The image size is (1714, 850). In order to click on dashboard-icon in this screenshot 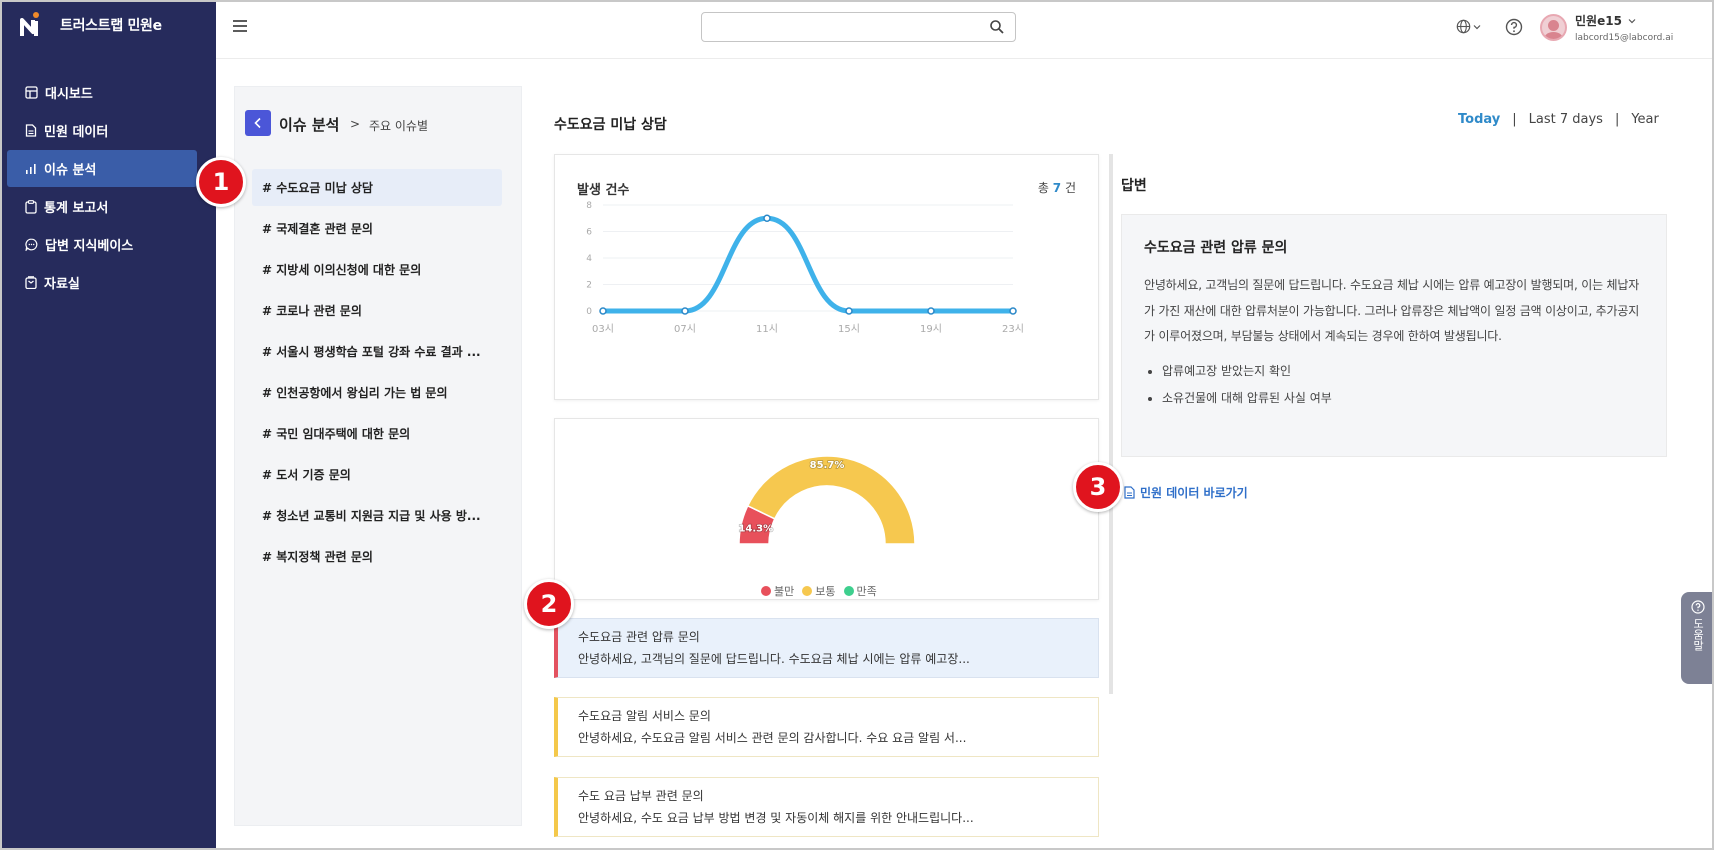, I will do `click(31, 92)`.